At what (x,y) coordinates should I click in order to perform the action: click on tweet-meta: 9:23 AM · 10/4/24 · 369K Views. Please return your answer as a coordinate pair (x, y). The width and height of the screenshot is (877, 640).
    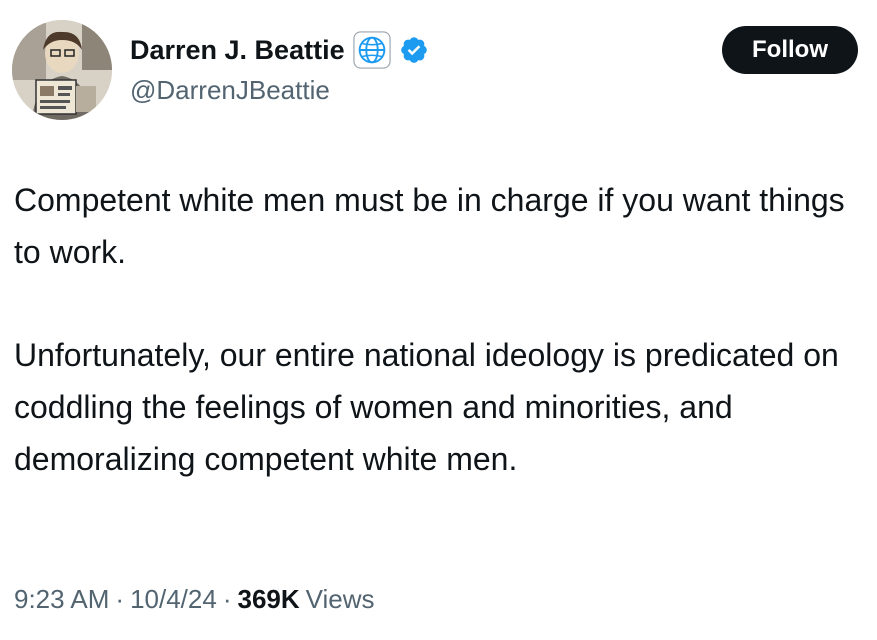
    Looking at the image, I should click on (194, 599).